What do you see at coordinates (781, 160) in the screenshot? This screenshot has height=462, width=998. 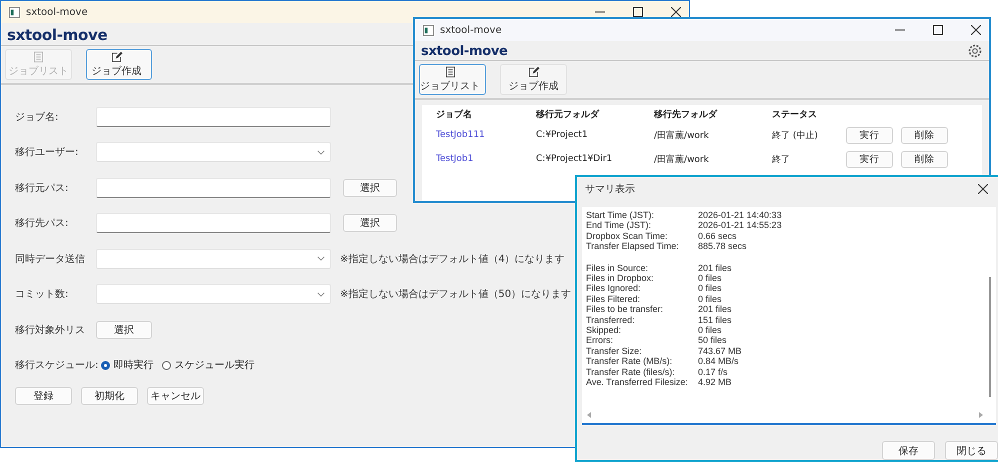 I see `table-cell-text: 終了` at bounding box center [781, 160].